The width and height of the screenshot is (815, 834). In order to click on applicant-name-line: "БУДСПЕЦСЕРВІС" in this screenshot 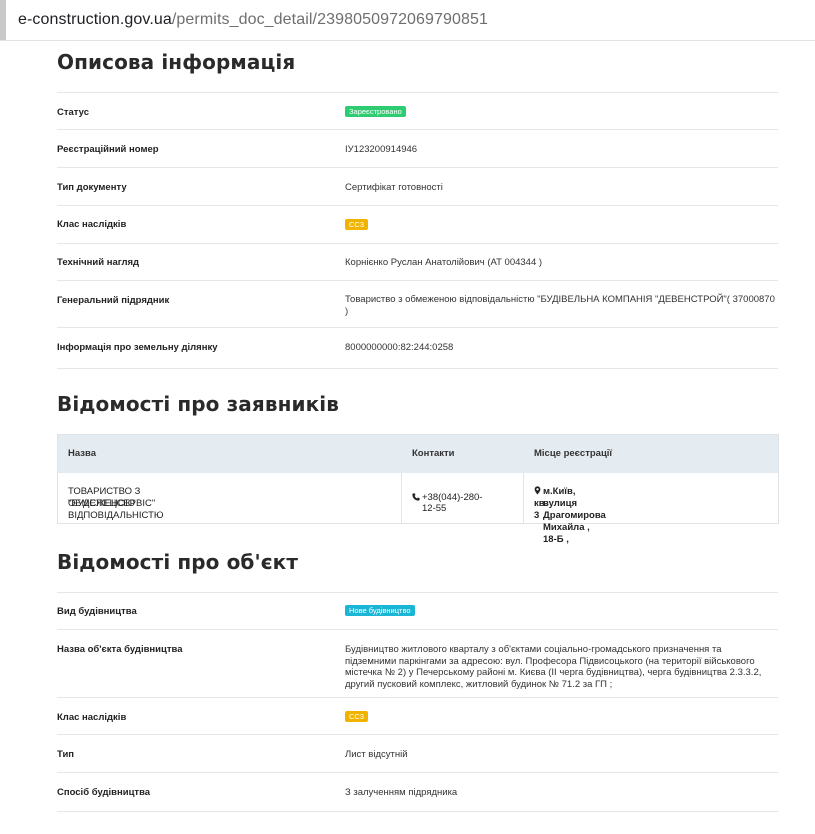, I will do `click(112, 503)`.